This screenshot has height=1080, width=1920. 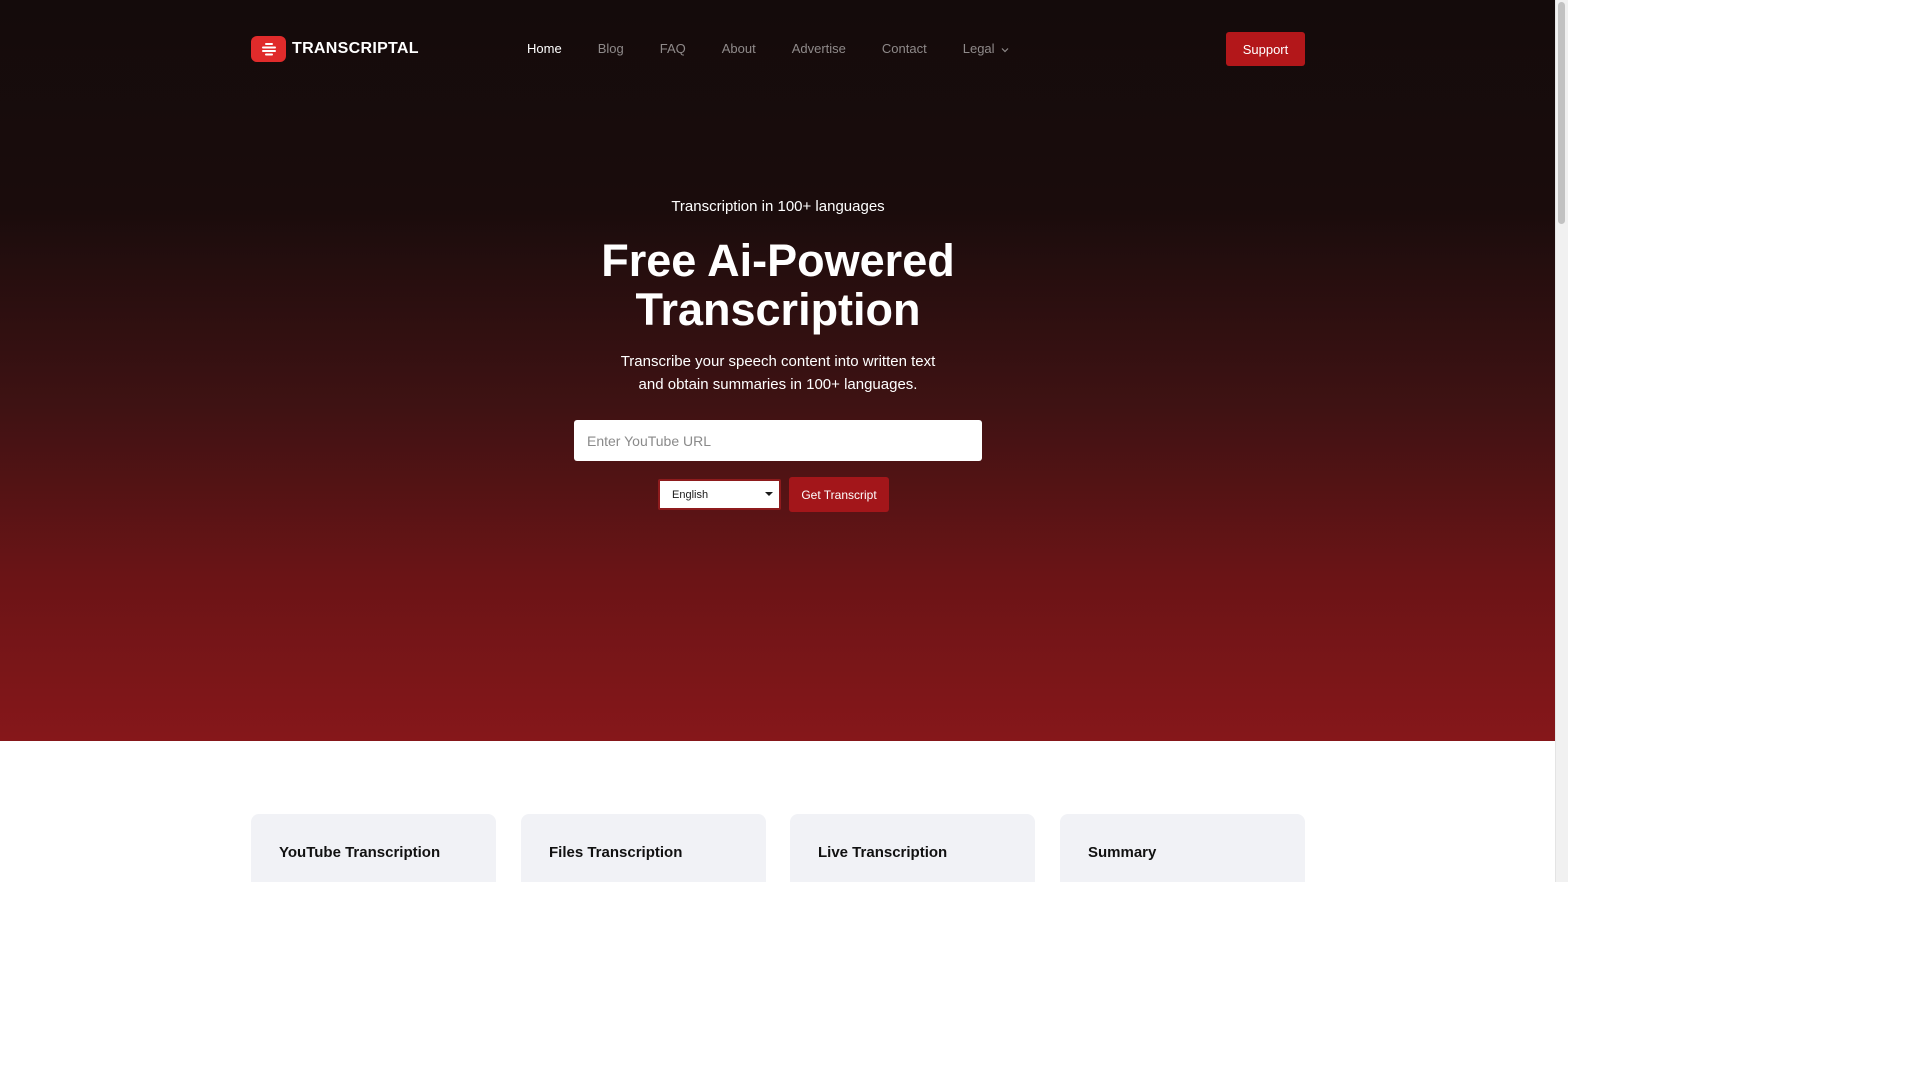 I want to click on nav-item-label: Advertise, so click(x=818, y=48).